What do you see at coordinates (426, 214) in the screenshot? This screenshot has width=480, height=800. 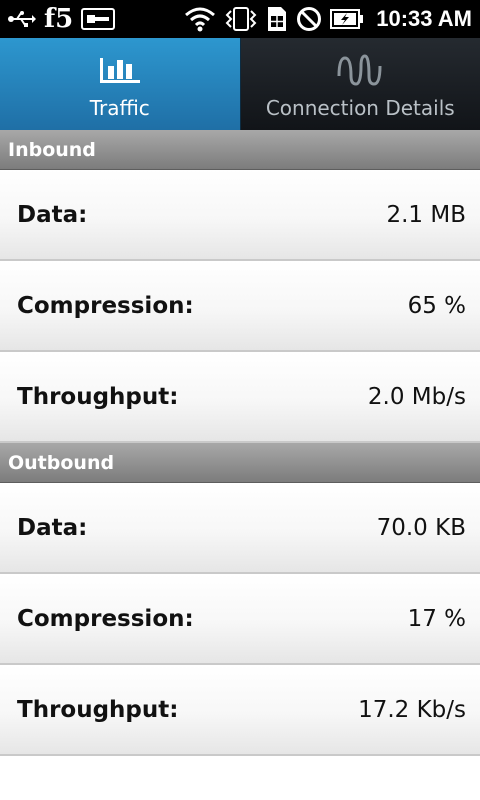 I see `row-value: 2.1 MB` at bounding box center [426, 214].